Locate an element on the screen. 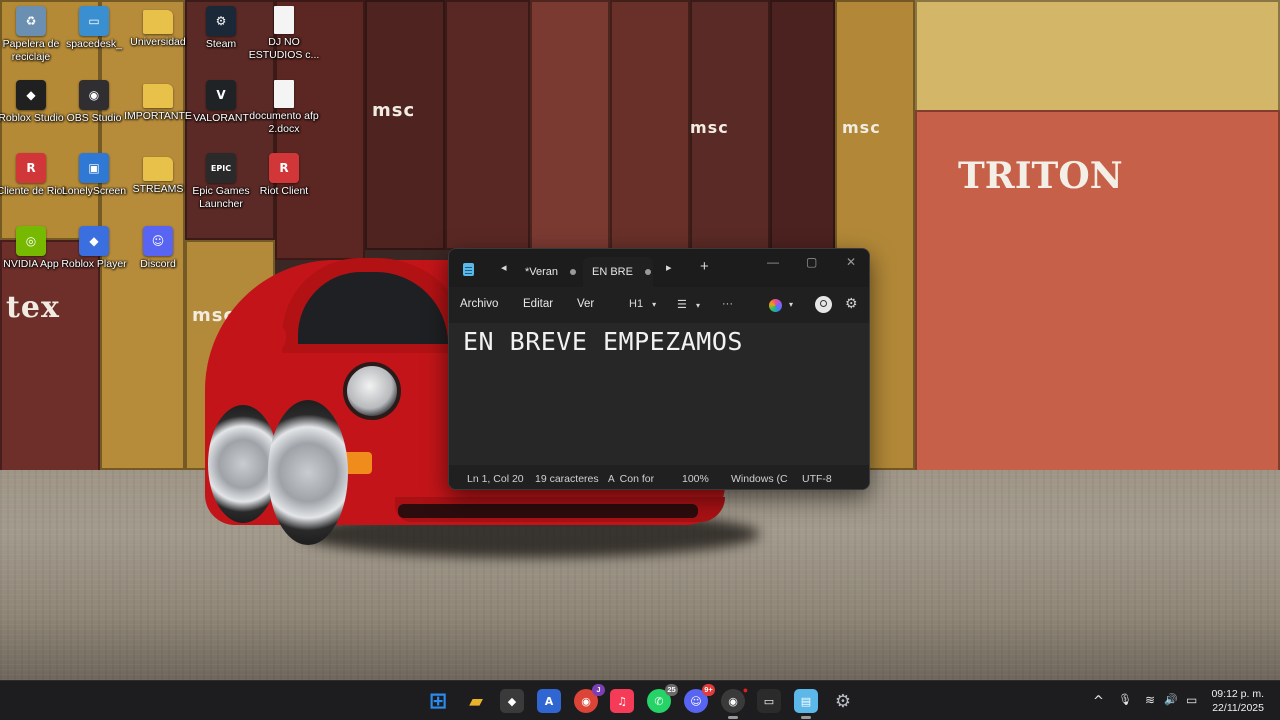  tab-scroll-right-icon: ▸ is located at coordinates (669, 267).